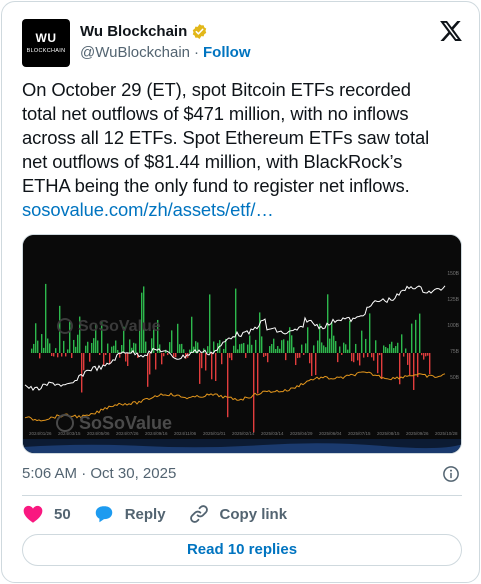 This screenshot has width=481, height=584. I want to click on divider, so click(242, 495).